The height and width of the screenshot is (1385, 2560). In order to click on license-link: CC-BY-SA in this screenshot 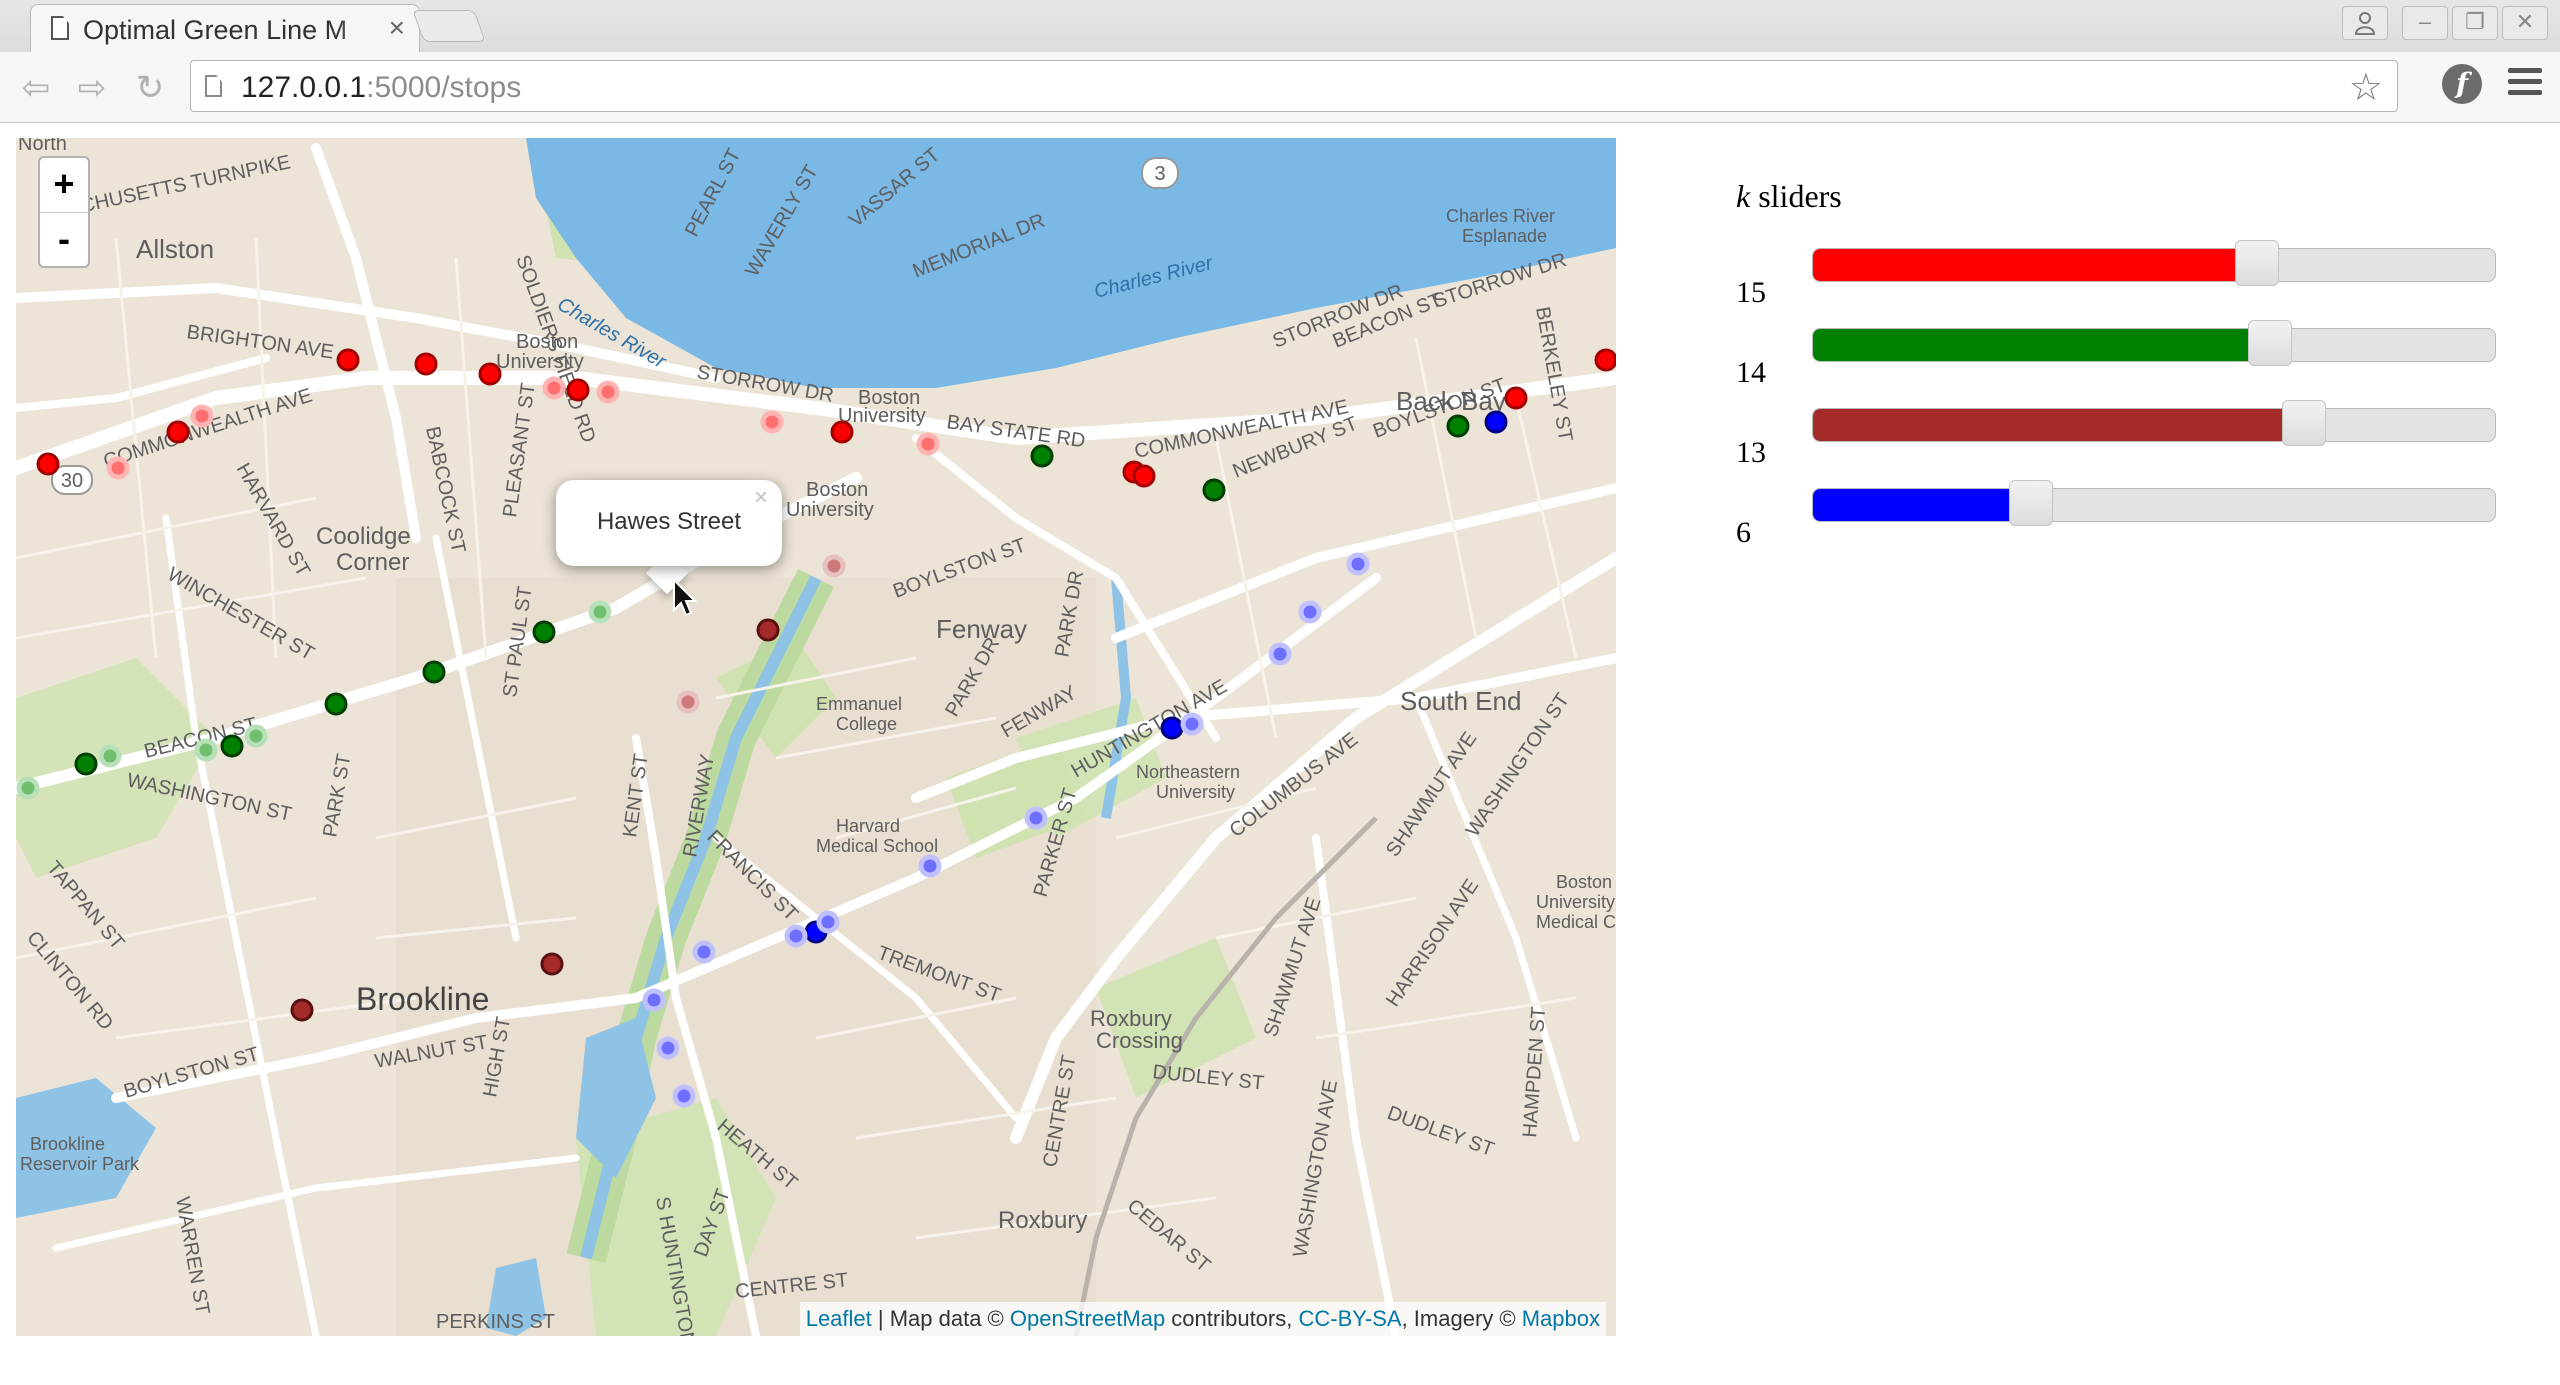, I will do `click(1349, 1318)`.